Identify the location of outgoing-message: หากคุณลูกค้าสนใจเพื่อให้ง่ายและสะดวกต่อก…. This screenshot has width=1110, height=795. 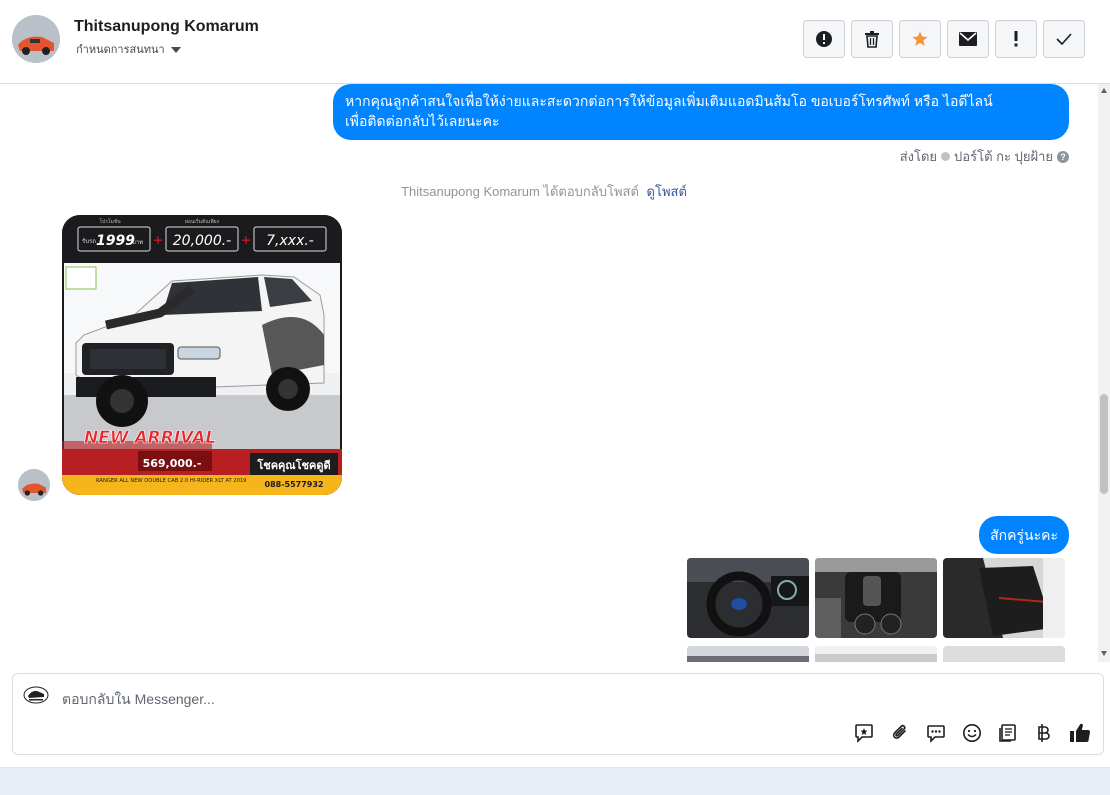
(701, 112).